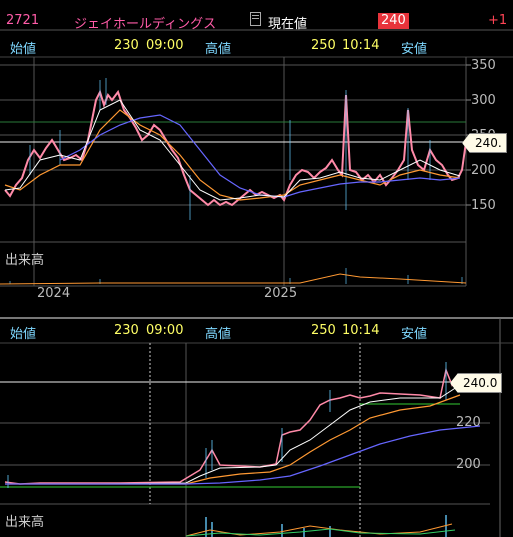  What do you see at coordinates (25, 260) in the screenshot?
I see `top-volume-label: 出来高` at bounding box center [25, 260].